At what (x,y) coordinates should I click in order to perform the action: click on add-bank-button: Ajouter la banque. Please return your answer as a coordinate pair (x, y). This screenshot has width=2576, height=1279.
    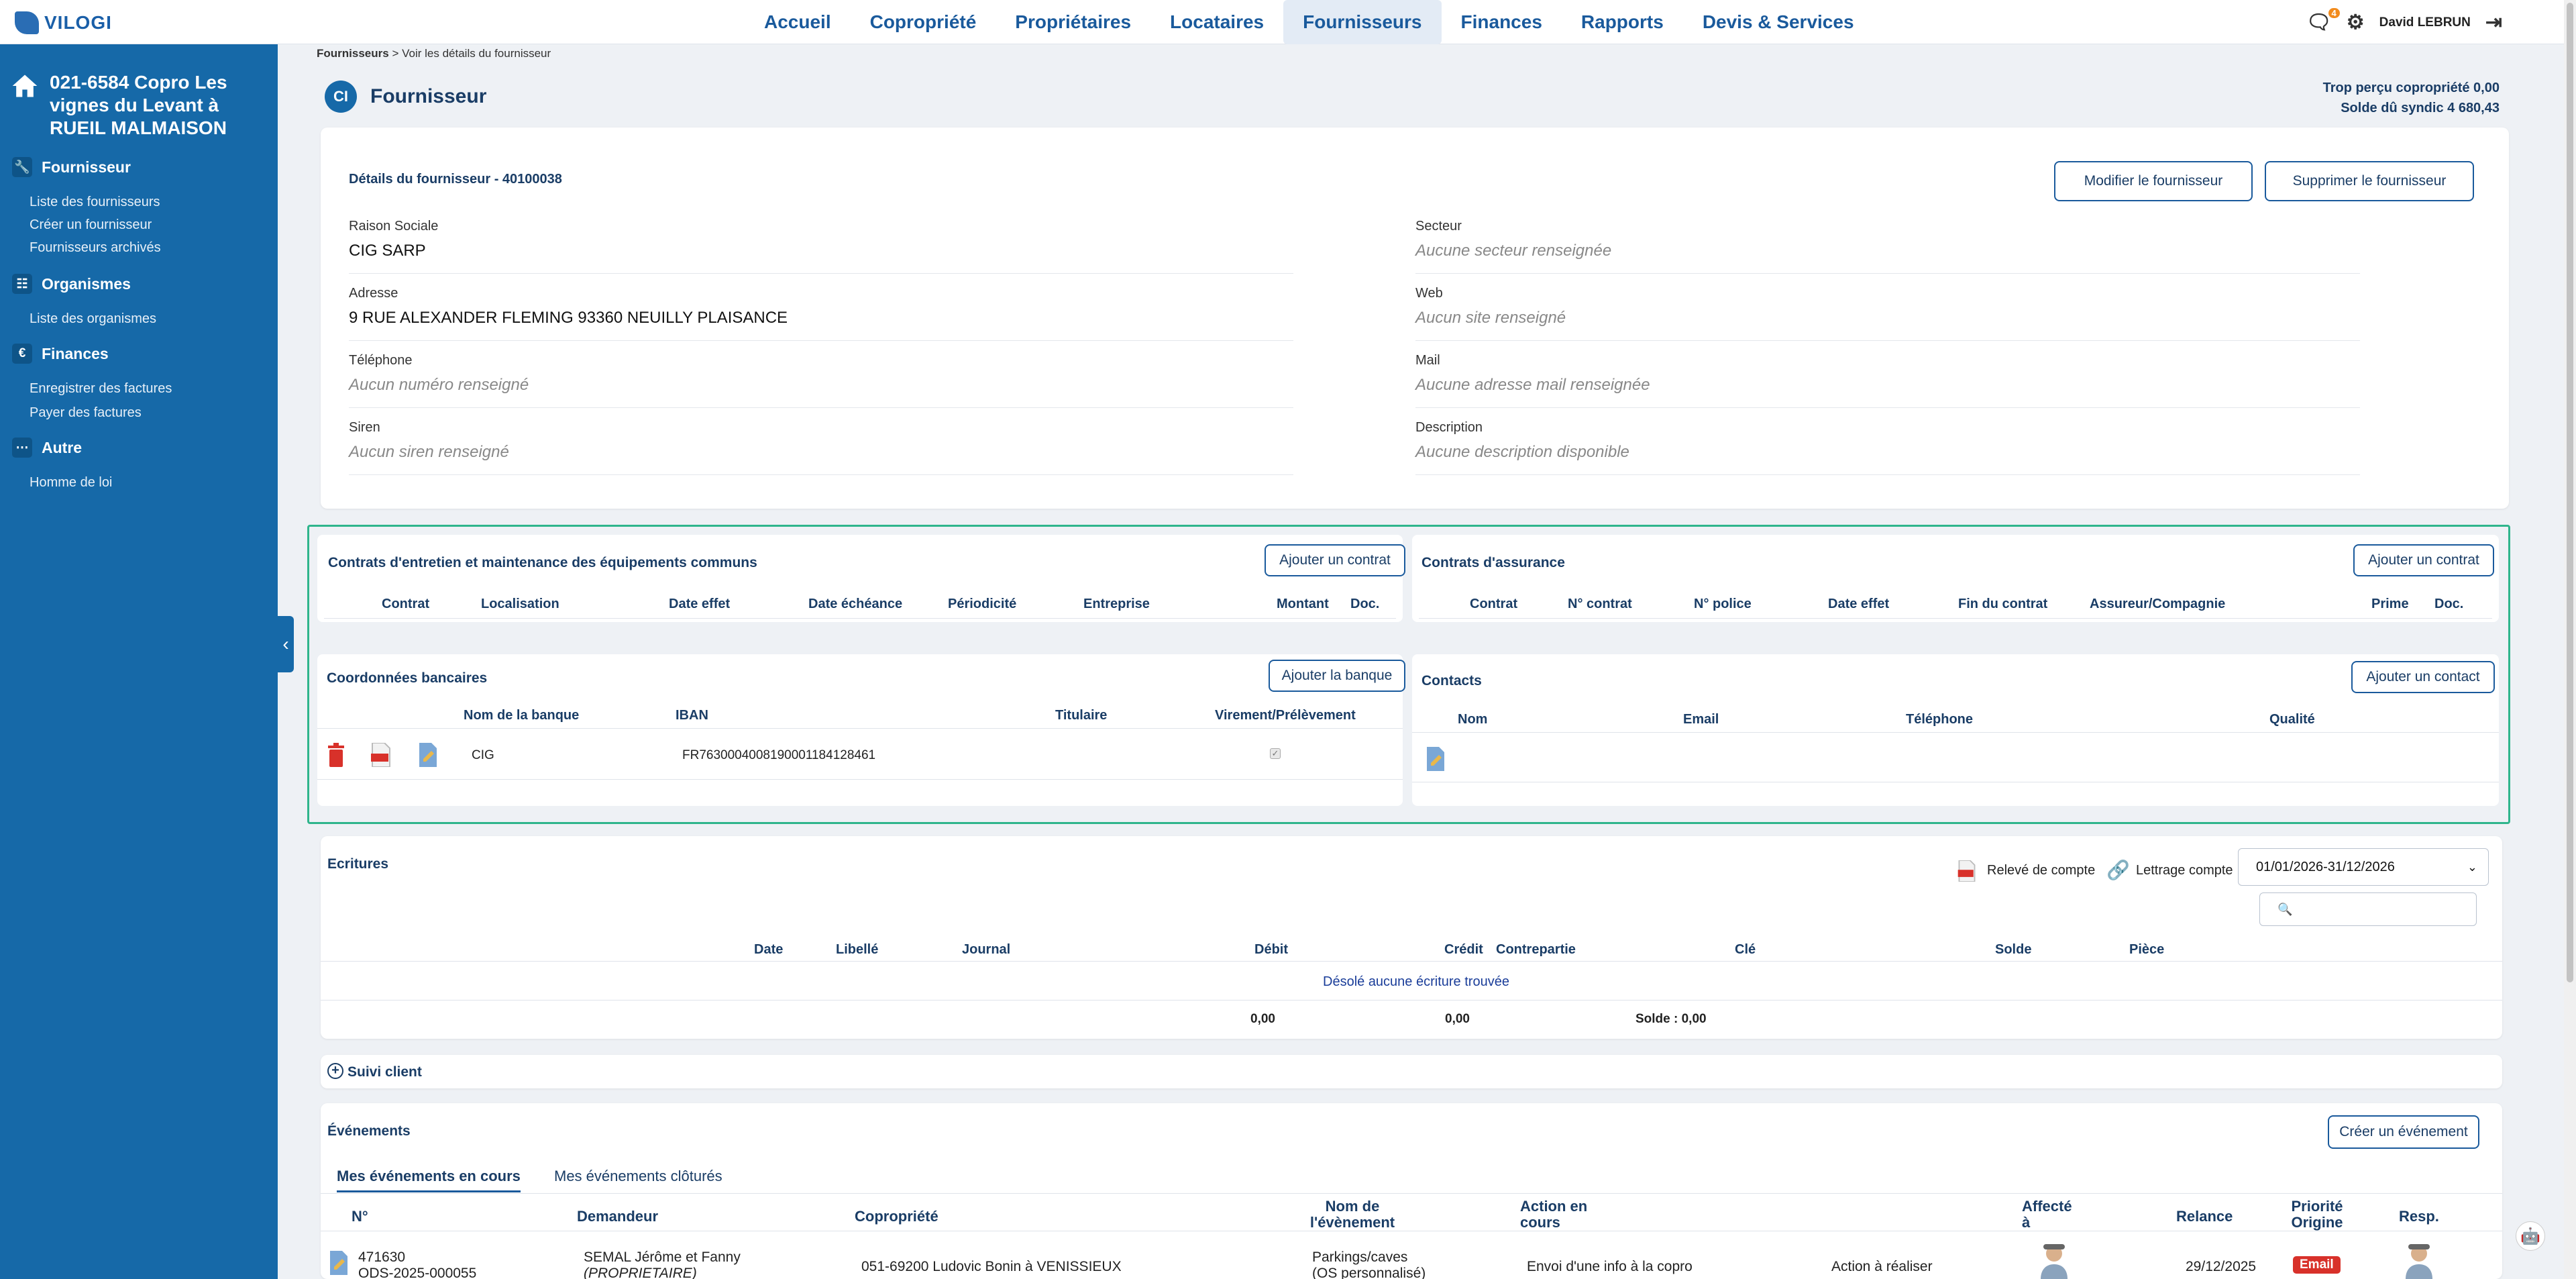
    Looking at the image, I should click on (1337, 676).